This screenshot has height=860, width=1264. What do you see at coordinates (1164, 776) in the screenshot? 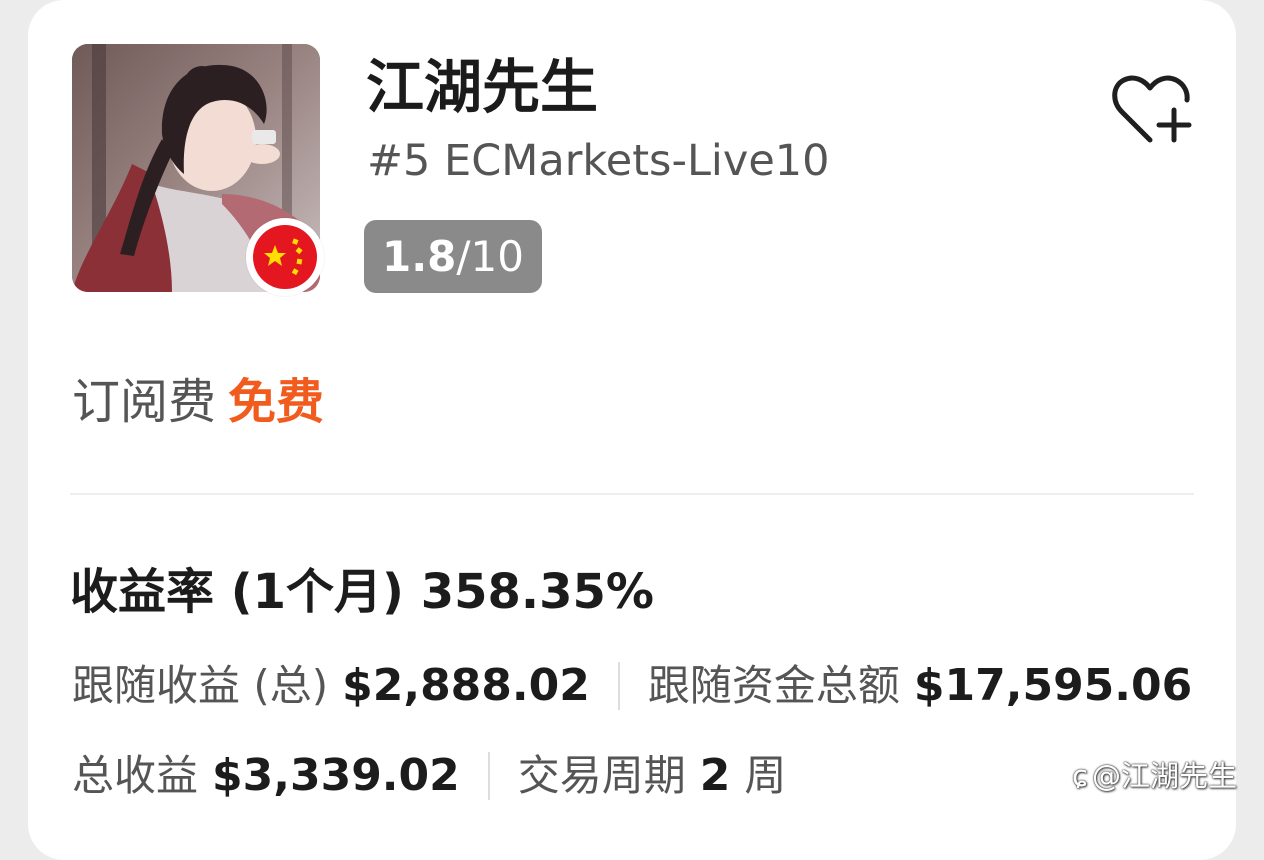
I see `watermark-text: @江湖先生` at bounding box center [1164, 776].